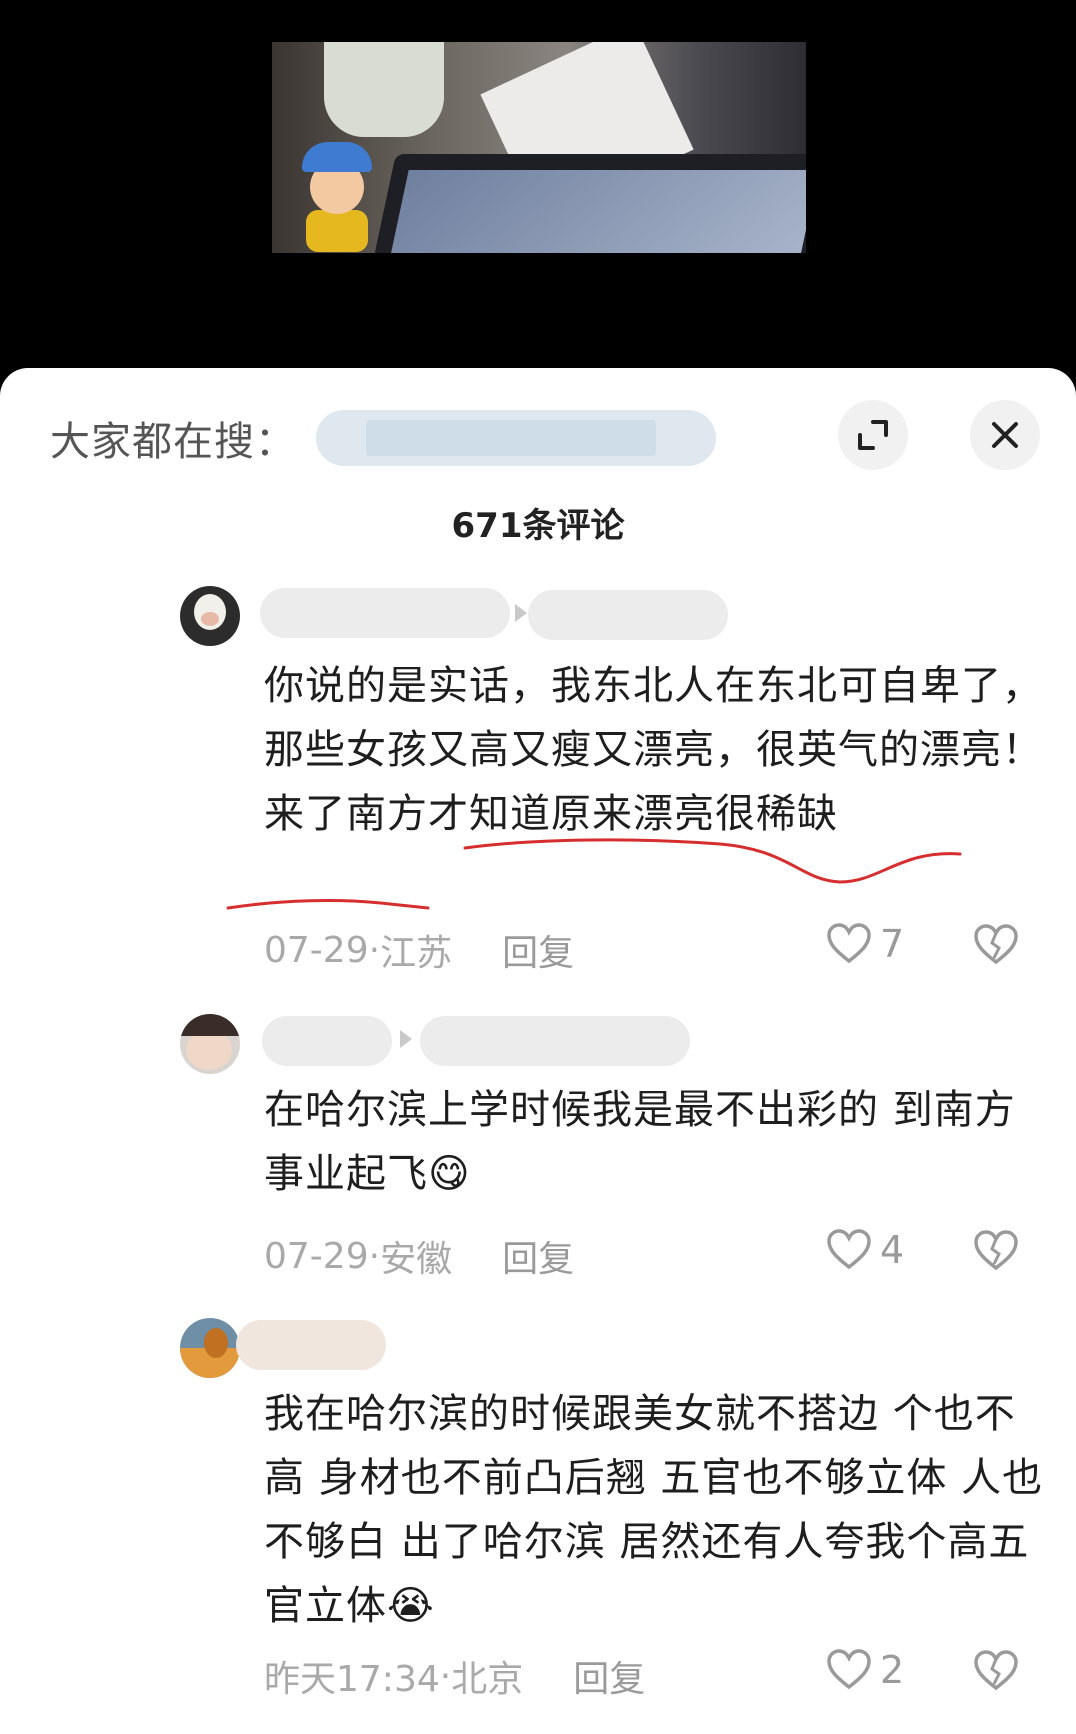  I want to click on like-button: 2, so click(865, 1670).